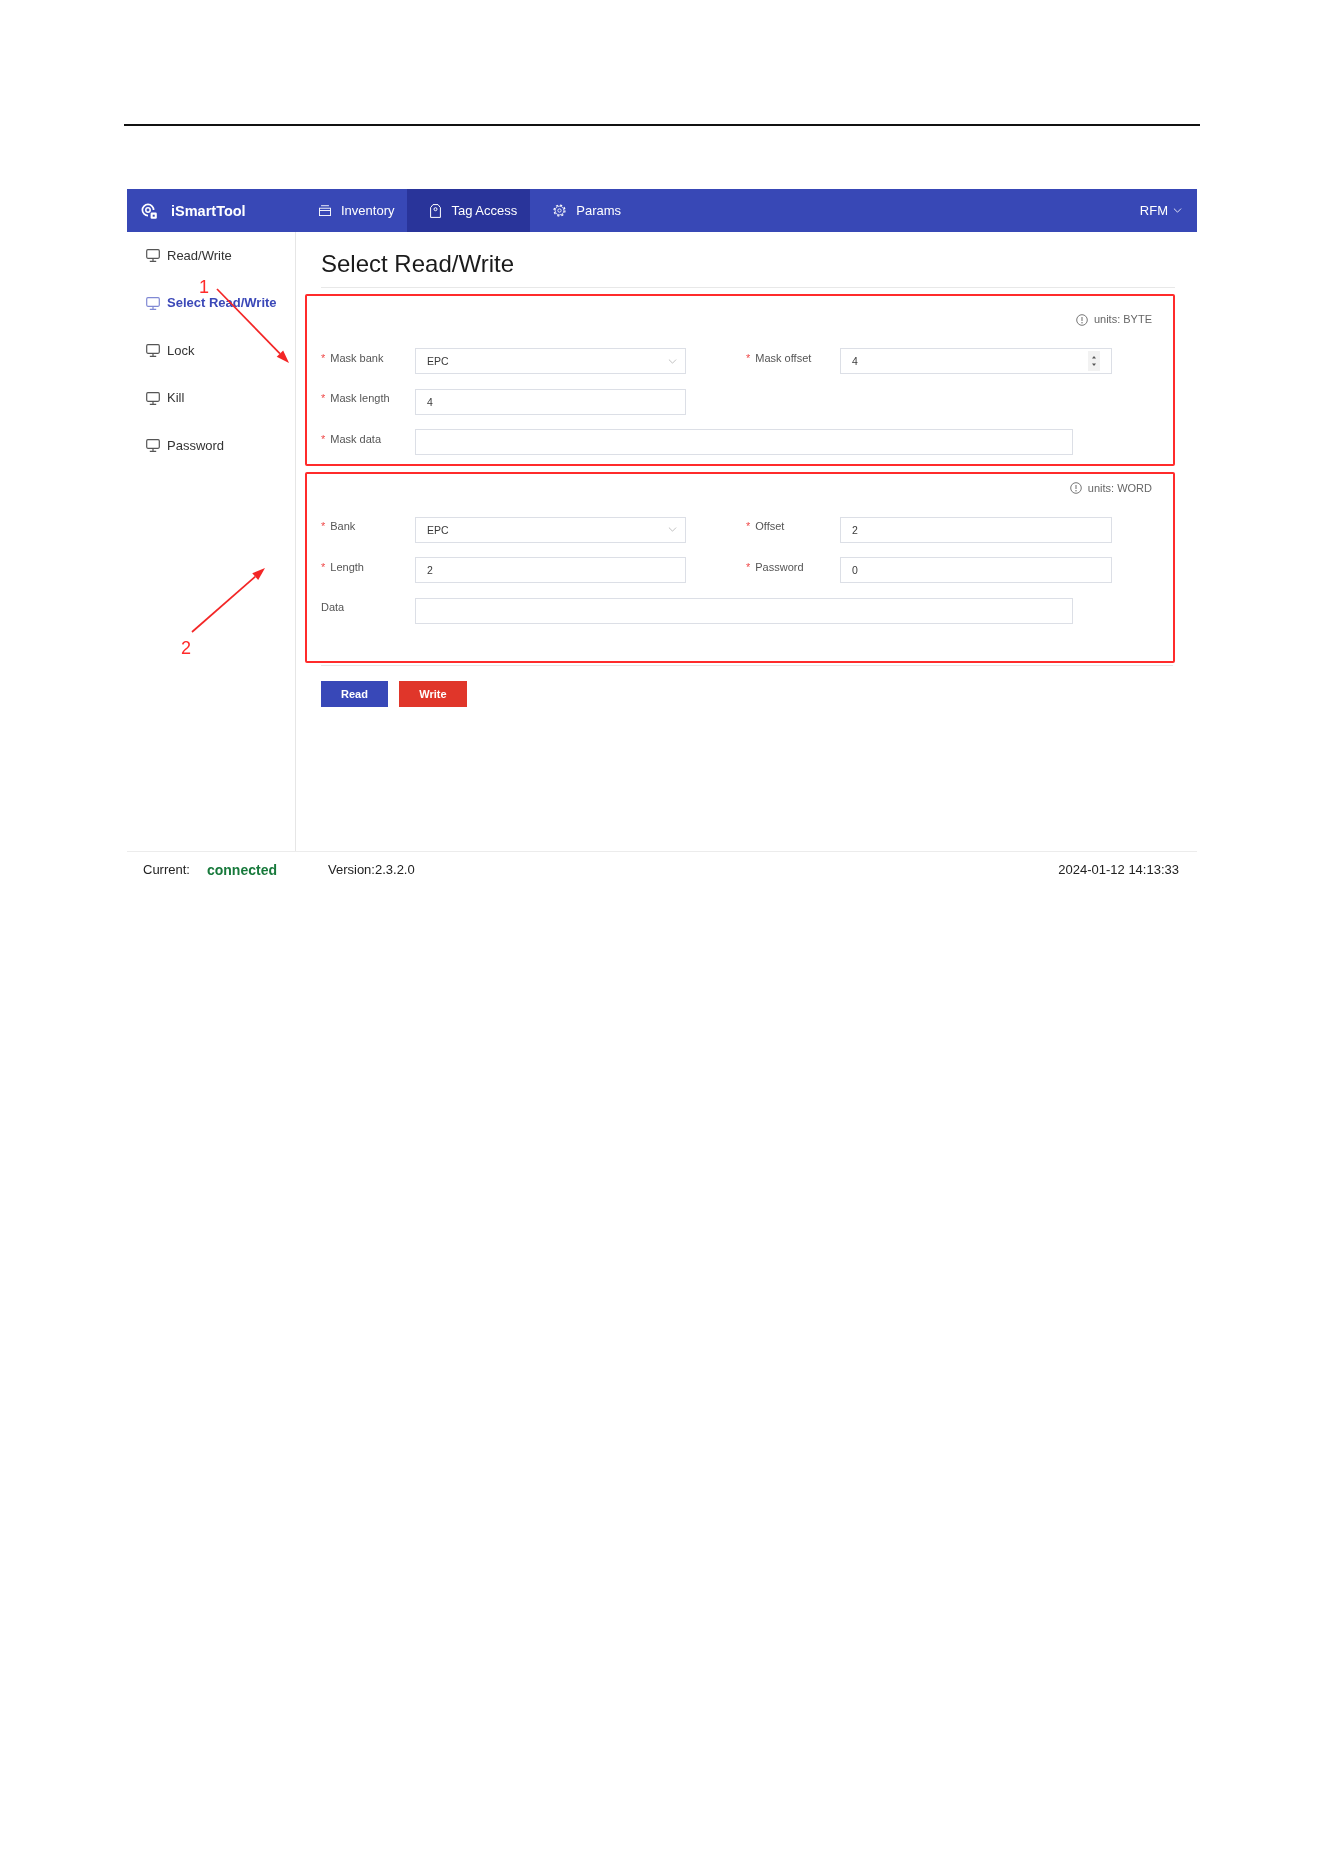 The image size is (1324, 1872). What do you see at coordinates (352, 210) in the screenshot?
I see `nav-tab: Inventory` at bounding box center [352, 210].